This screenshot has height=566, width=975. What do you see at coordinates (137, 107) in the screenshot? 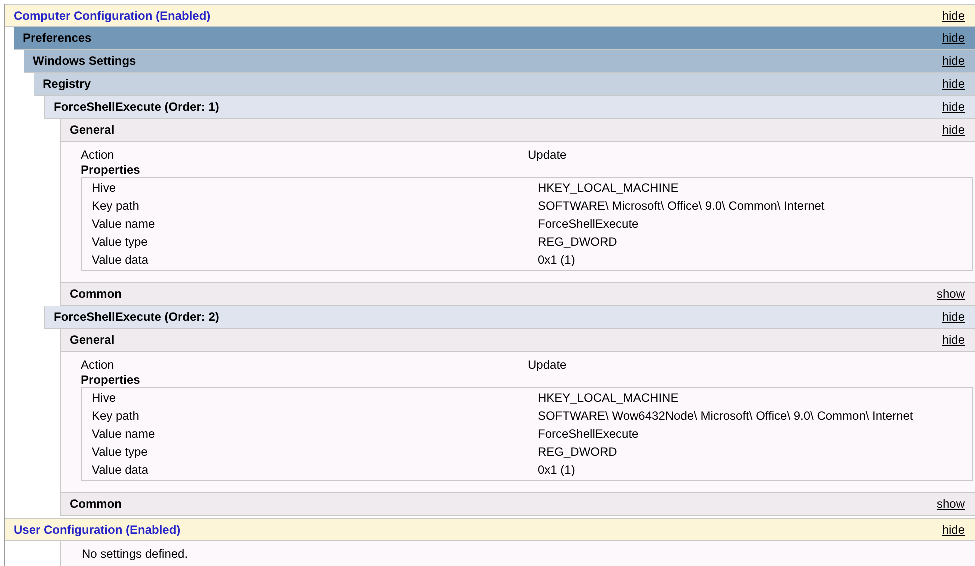
I see `section-title: ForceShellExecute (Order: 1)` at bounding box center [137, 107].